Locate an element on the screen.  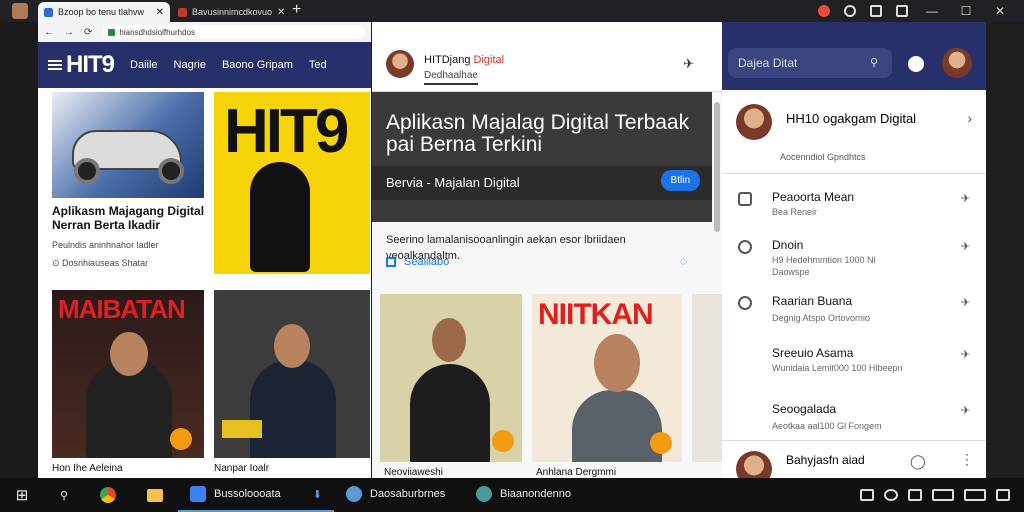
browser-tab-active: Bzoop bo tenu tlahvw ✕ is located at coordinates (104, 12).